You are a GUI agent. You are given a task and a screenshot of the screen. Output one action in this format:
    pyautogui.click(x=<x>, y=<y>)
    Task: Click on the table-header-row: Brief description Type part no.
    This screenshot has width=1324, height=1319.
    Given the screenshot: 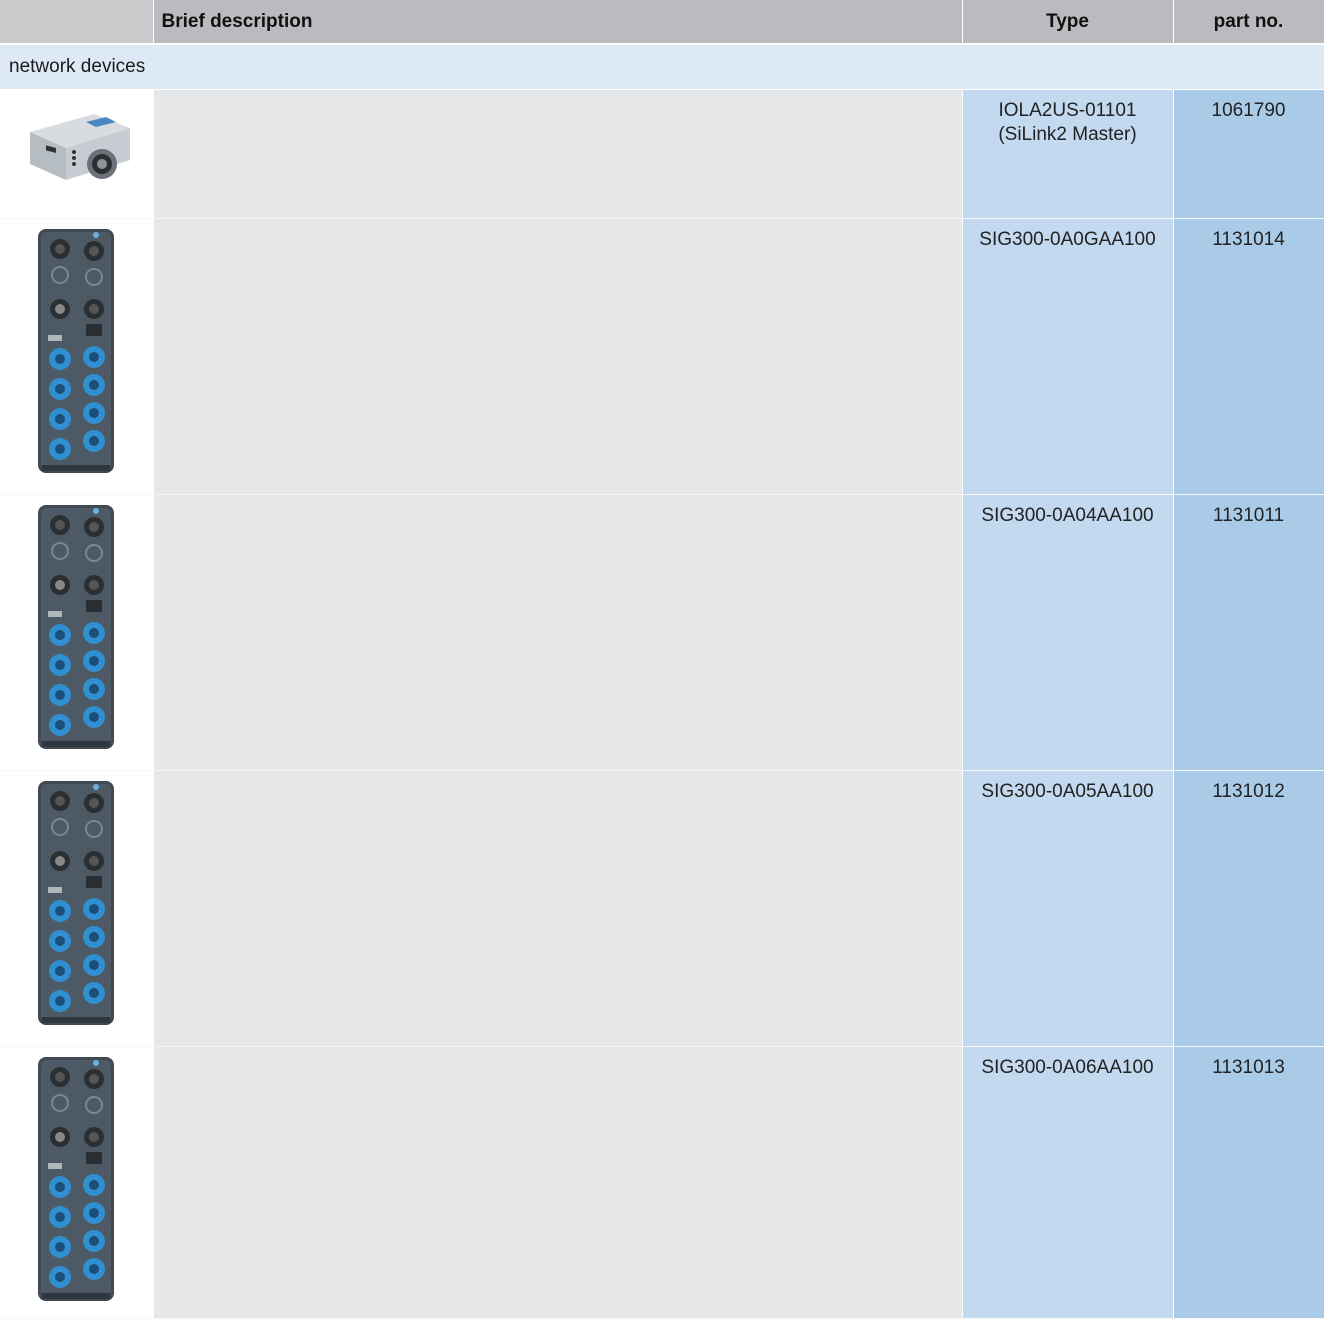 What is the action you would take?
    pyautogui.click(x=662, y=22)
    